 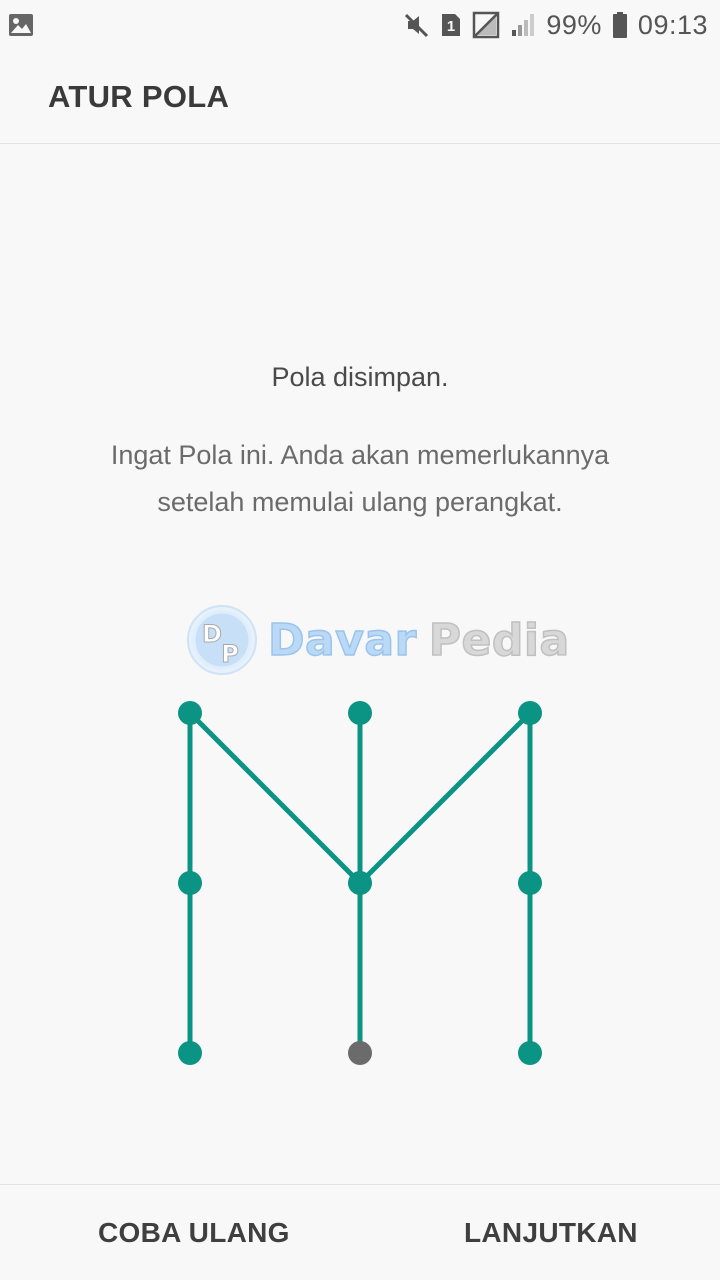 I want to click on clock: 09:13, so click(x=672, y=24).